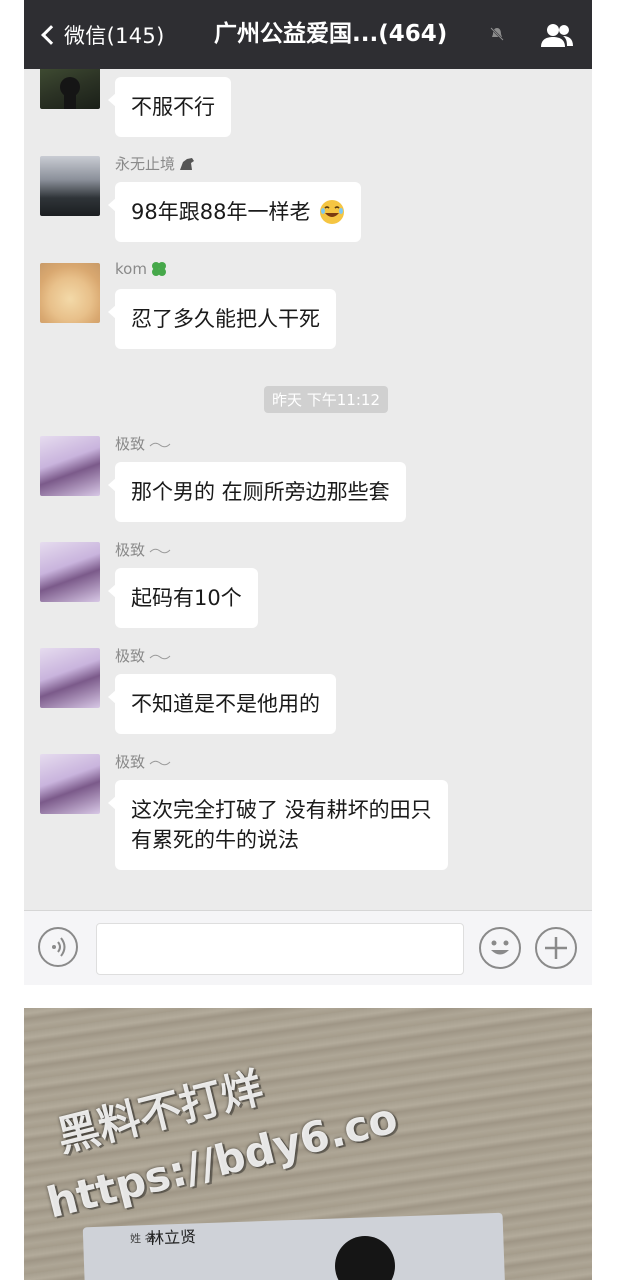 The height and width of the screenshot is (1280, 617). I want to click on voice-icon, so click(59, 947).